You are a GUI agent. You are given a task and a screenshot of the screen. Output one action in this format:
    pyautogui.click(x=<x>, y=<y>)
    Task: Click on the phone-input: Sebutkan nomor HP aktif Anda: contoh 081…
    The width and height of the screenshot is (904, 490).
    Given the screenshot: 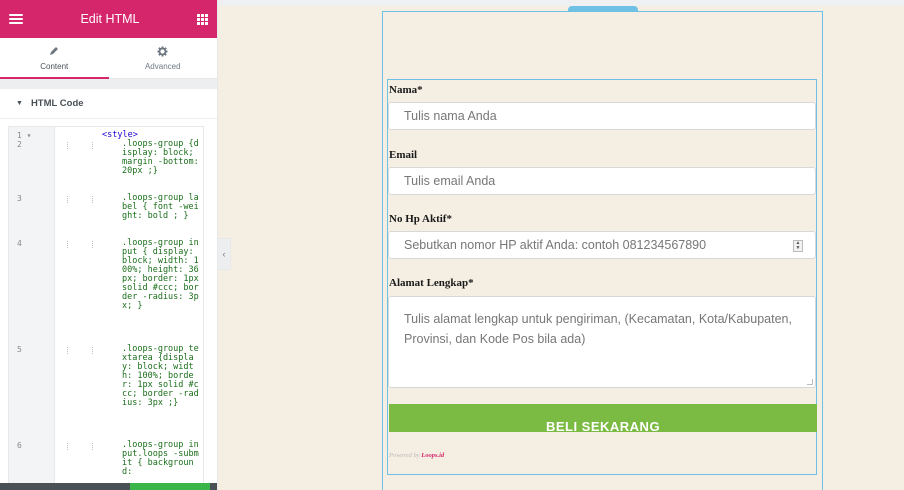 What is the action you would take?
    pyautogui.click(x=602, y=245)
    